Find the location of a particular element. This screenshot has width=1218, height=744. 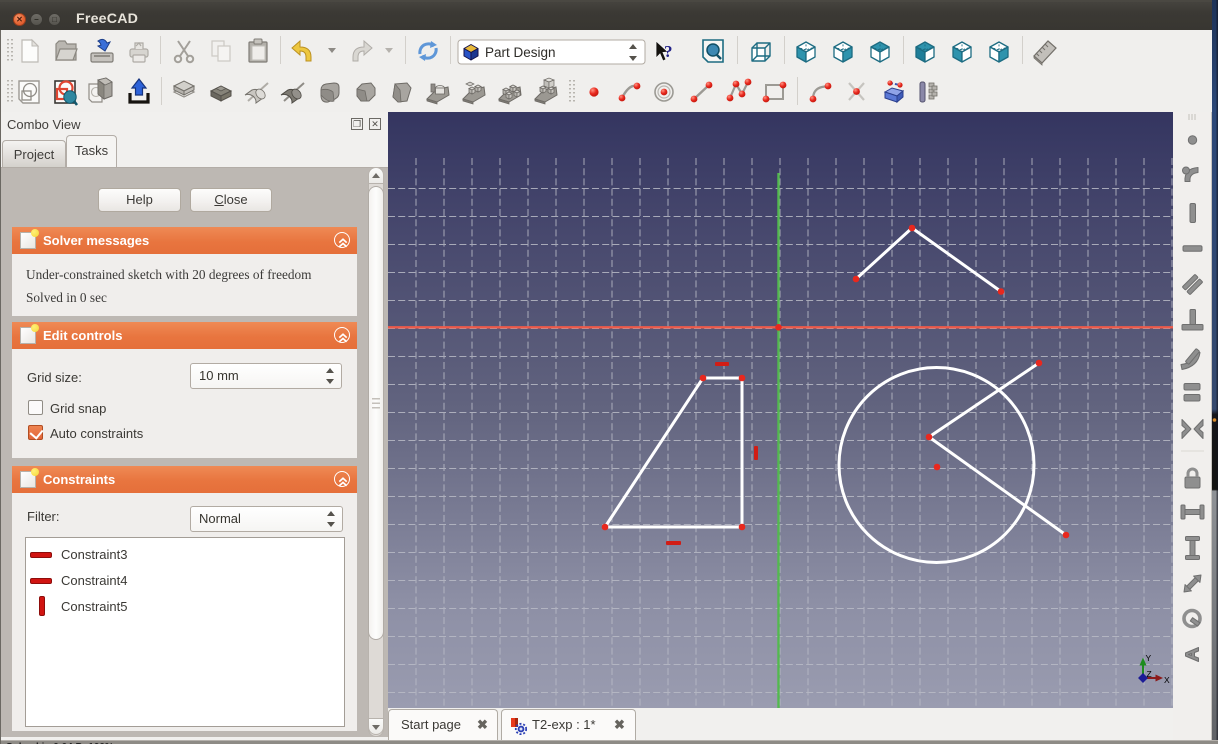

svg-text: Z is located at coordinates (1149, 674).